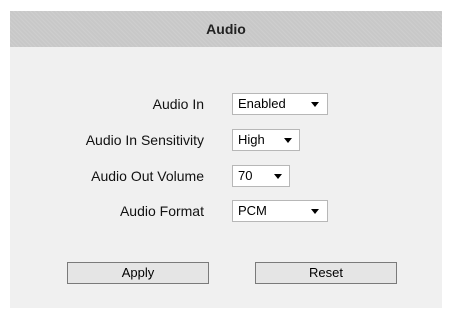  What do you see at coordinates (161, 211) in the screenshot?
I see `audio-format-label: Audio Format` at bounding box center [161, 211].